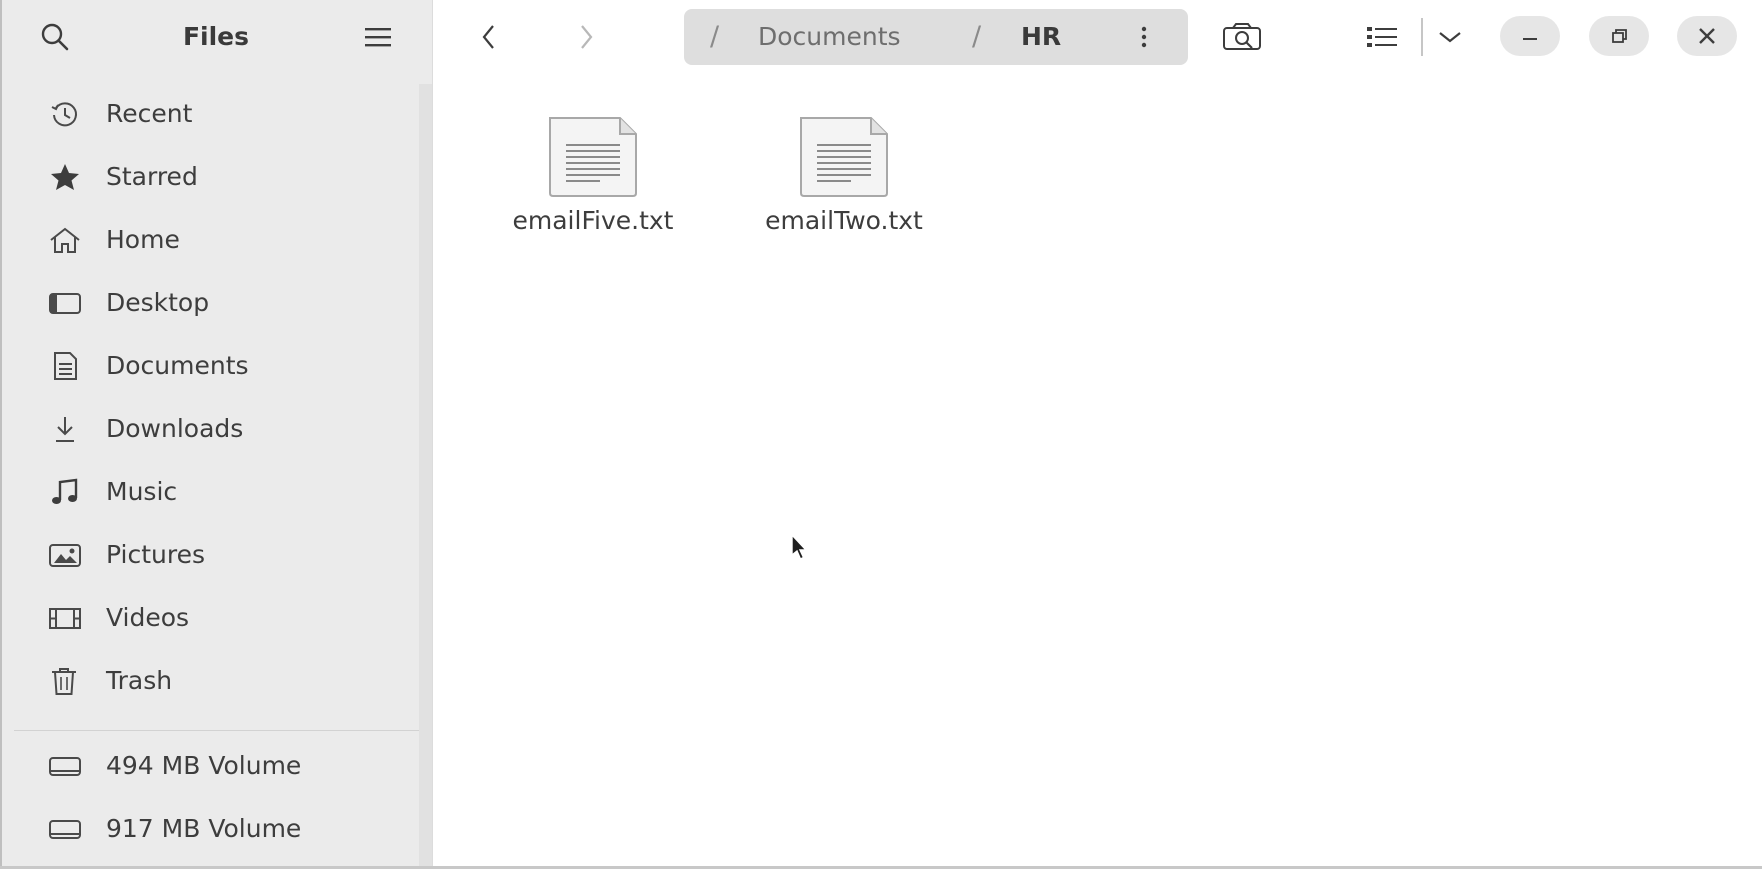  I want to click on maximize-button, so click(1619, 36).